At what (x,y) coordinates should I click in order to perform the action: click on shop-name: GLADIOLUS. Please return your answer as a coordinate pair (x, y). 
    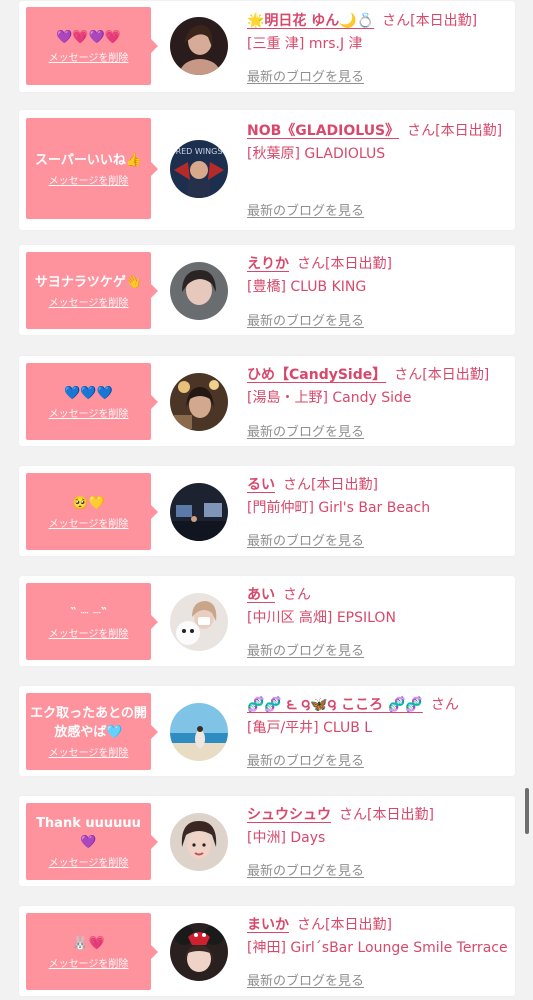
    Looking at the image, I should click on (345, 154).